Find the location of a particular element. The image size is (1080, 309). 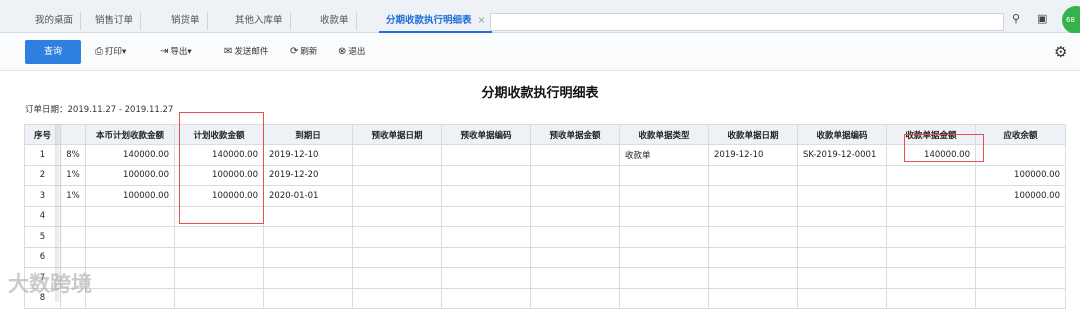

table-cell: 收款单 is located at coordinates (664, 155).